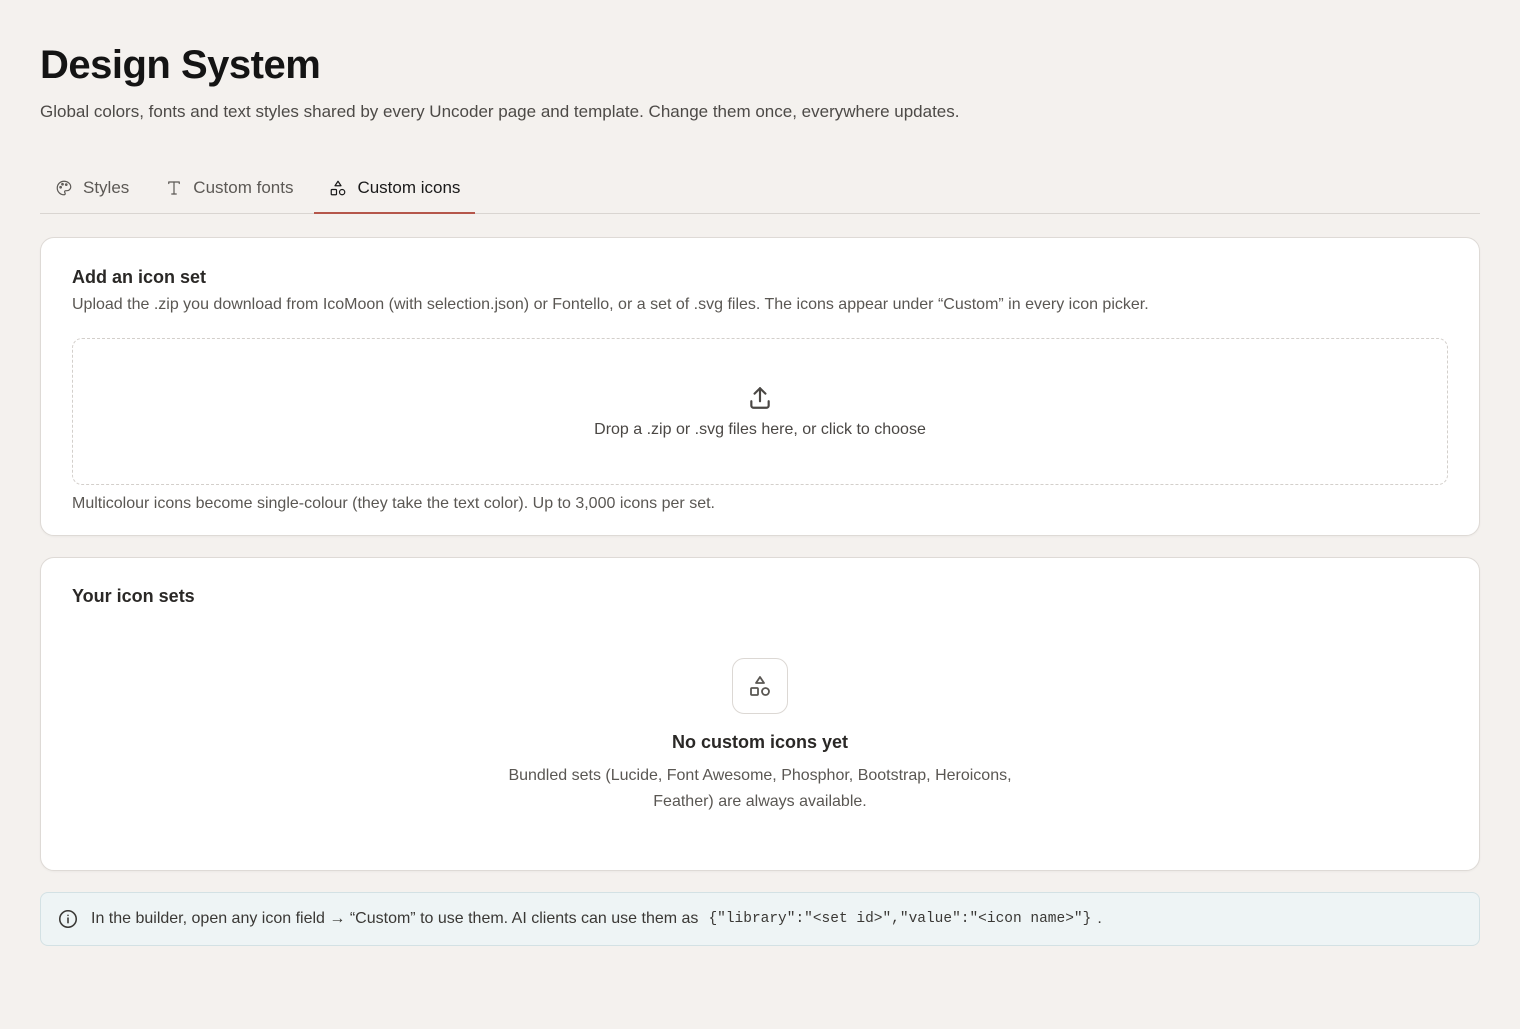 The image size is (1520, 1029). Describe the element at coordinates (760, 188) in the screenshot. I see `tab-bar: Styles Custom fonts Custom icons` at that location.